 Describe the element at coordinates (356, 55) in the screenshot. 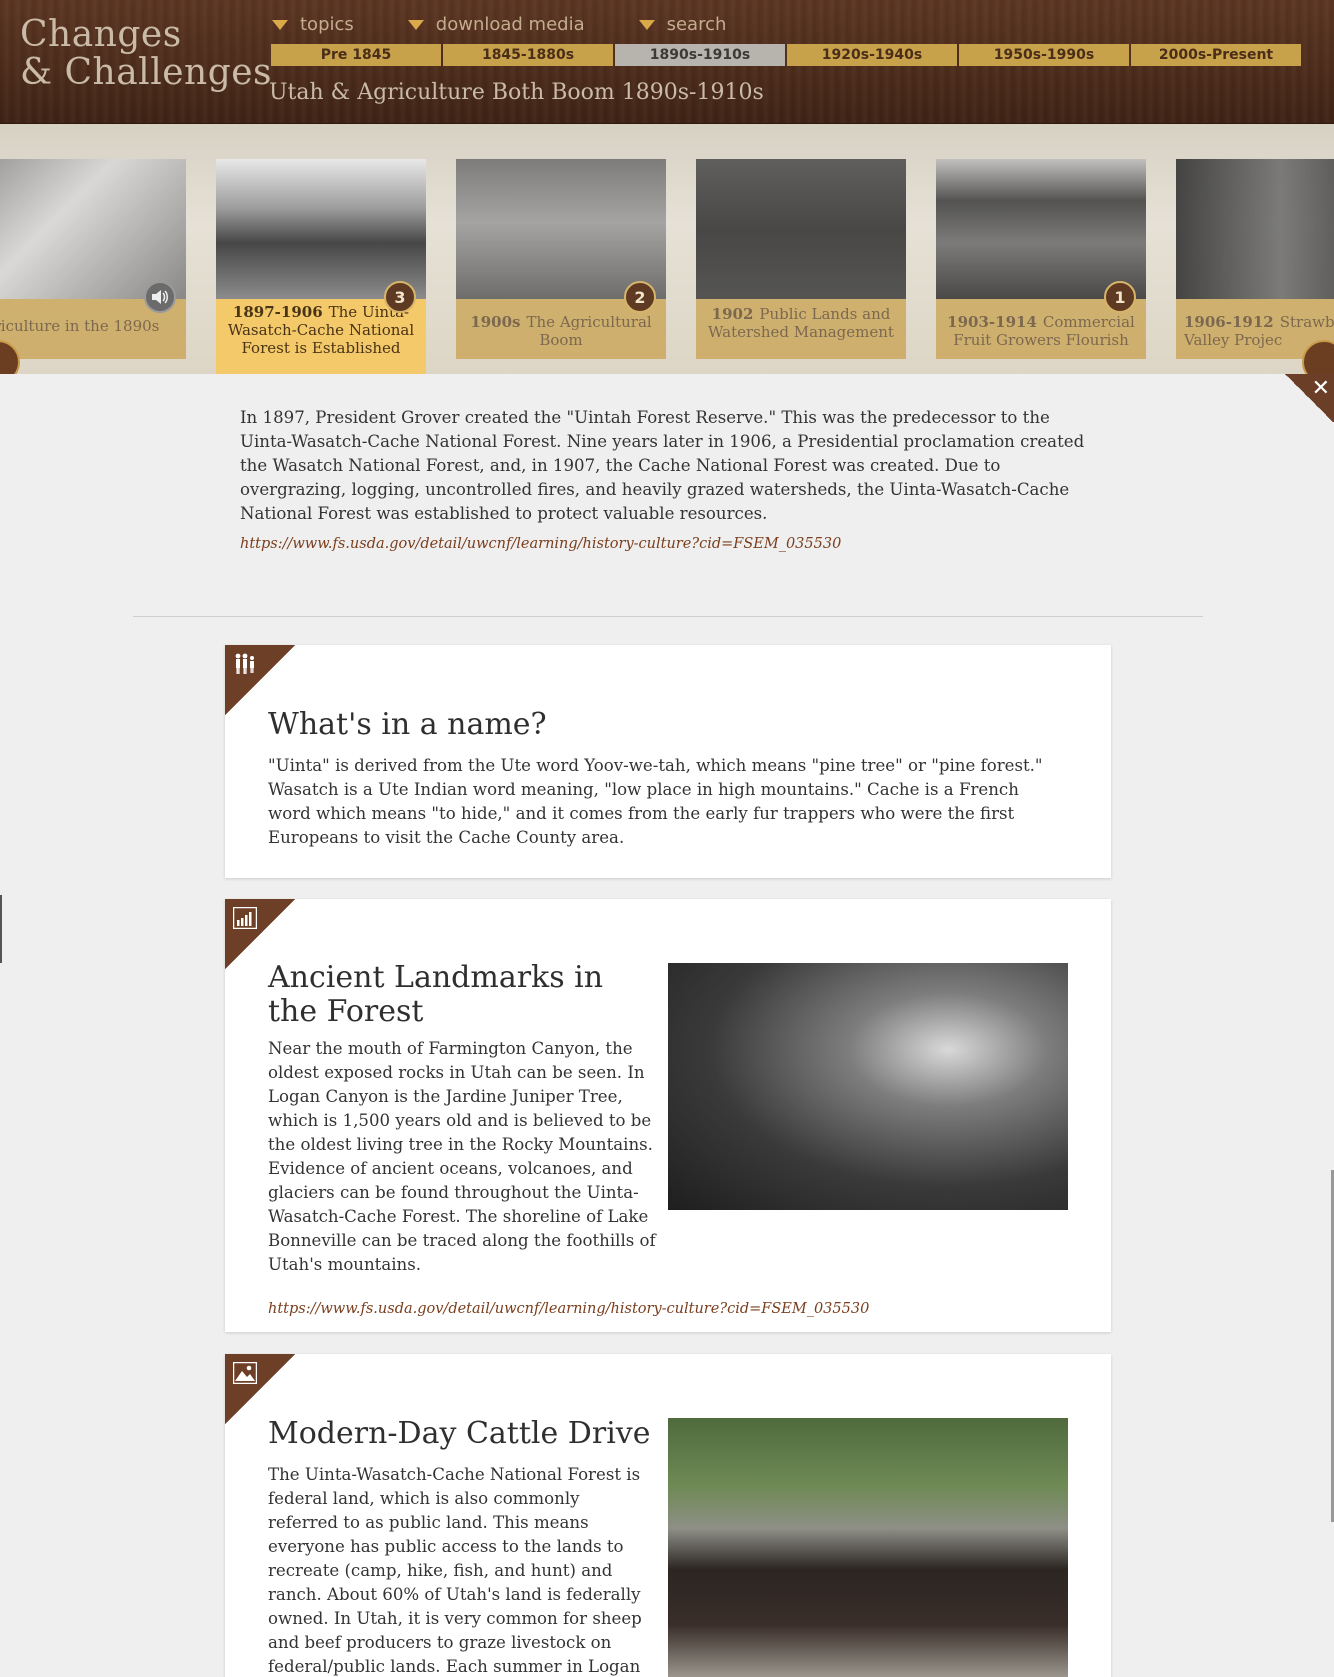

I see `era-tab-pre-1845: Pre 1845` at that location.